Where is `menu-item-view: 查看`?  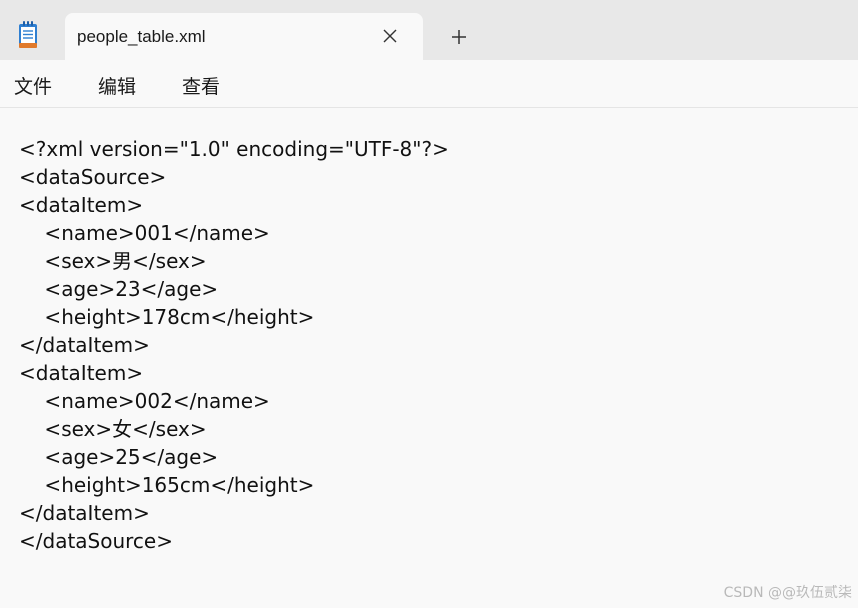 menu-item-view: 查看 is located at coordinates (201, 85).